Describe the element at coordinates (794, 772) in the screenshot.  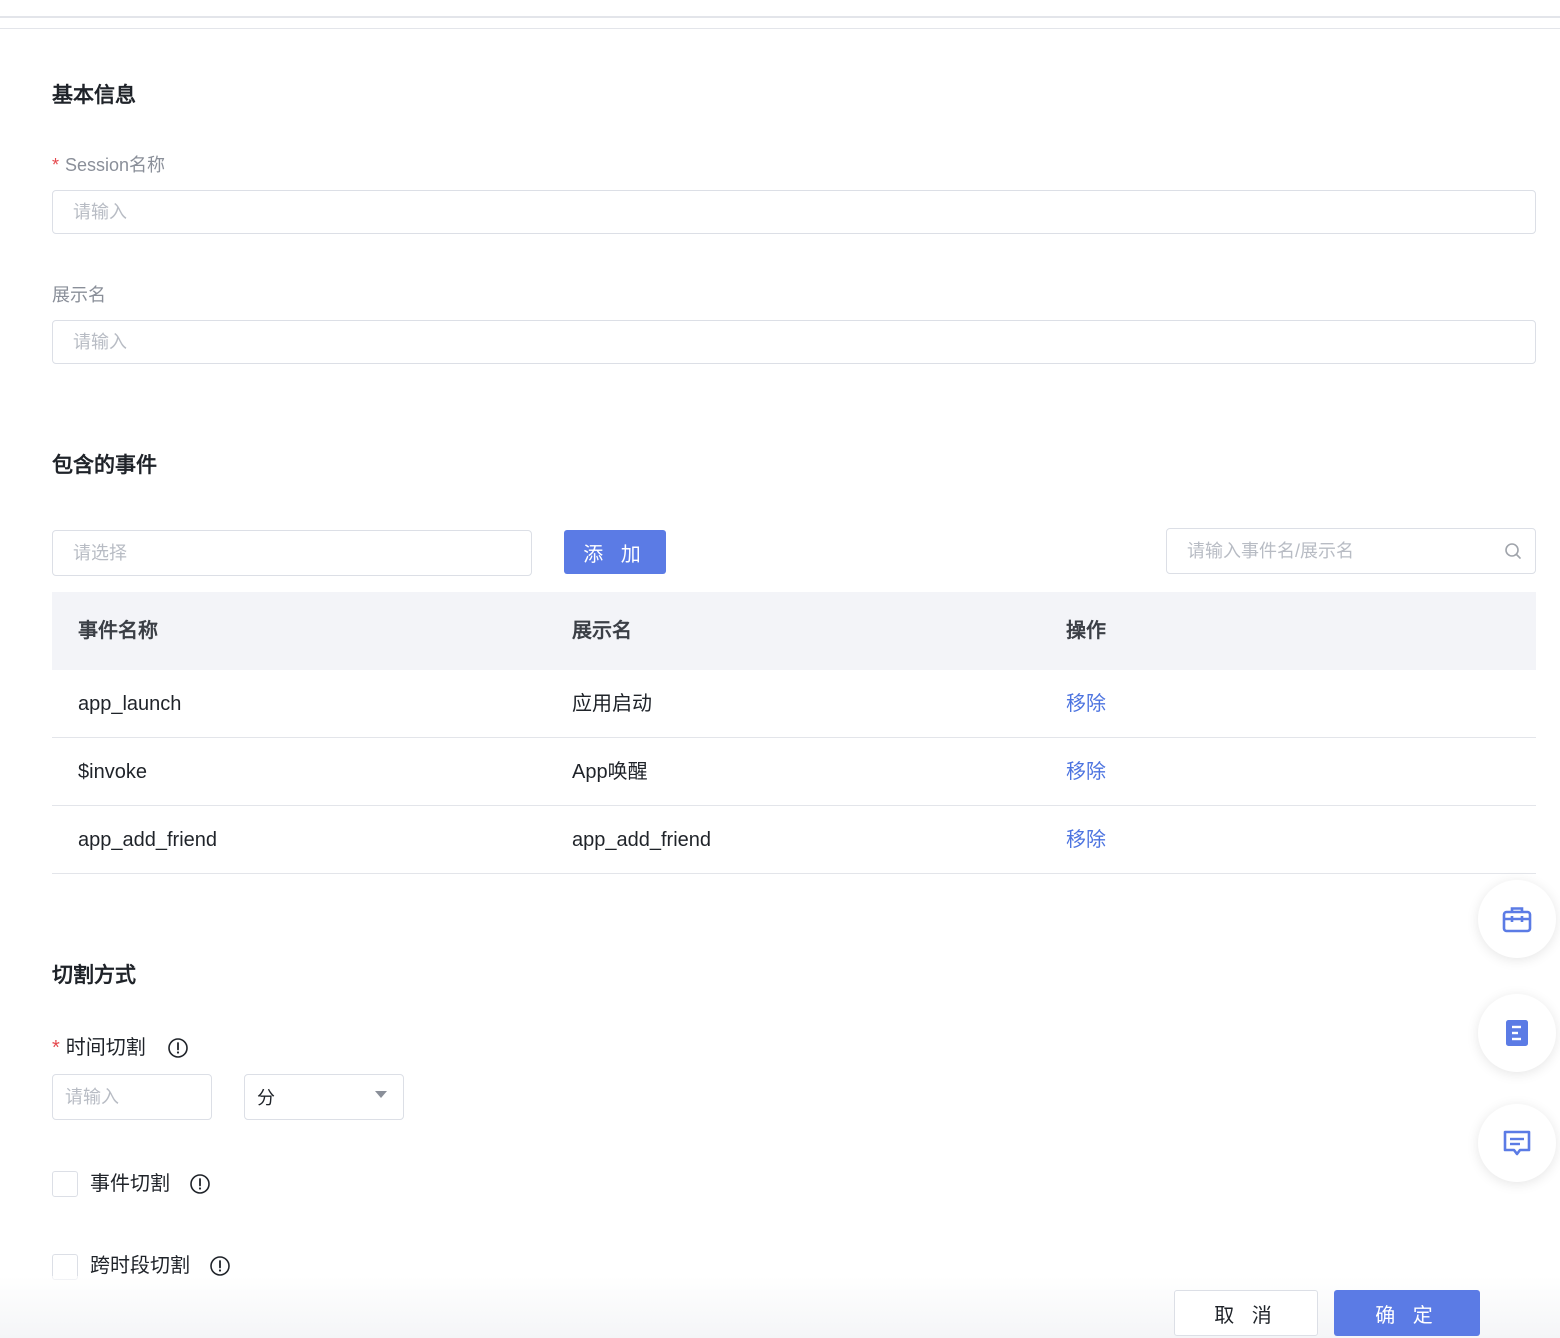
I see `table-row: $invoke App唤醒 移除` at that location.